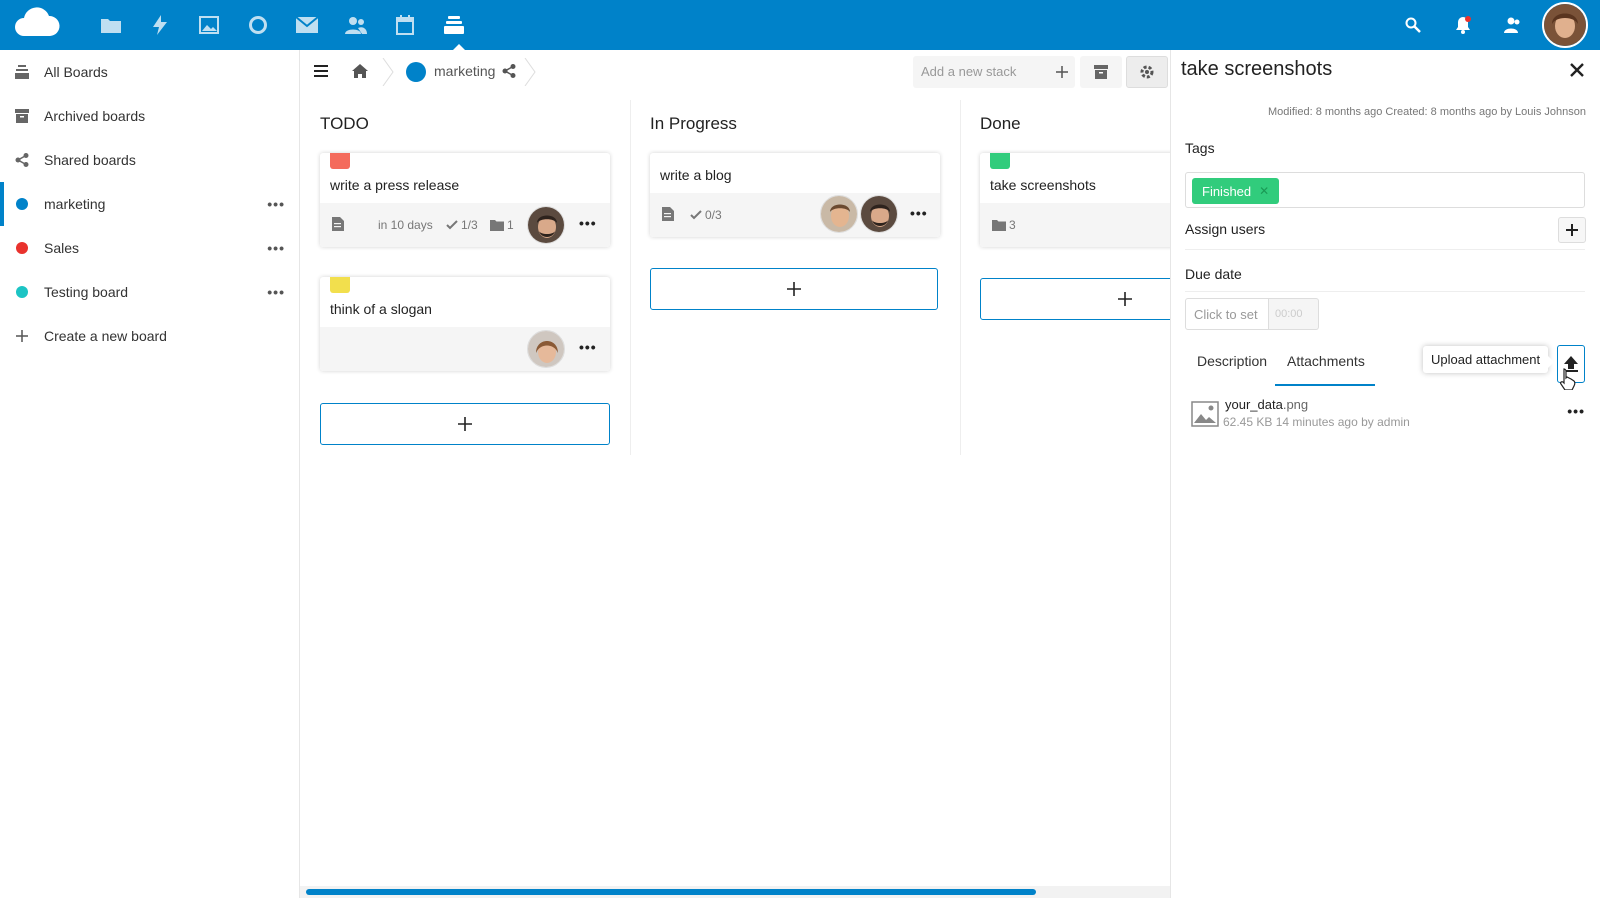  What do you see at coordinates (149, 160) in the screenshot?
I see `sidebar-item-shared-boards: Shared boards` at bounding box center [149, 160].